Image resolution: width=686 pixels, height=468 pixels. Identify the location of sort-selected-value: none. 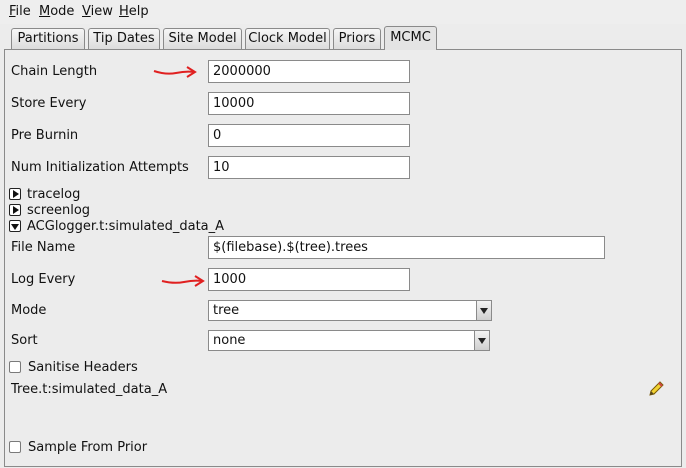
(229, 340).